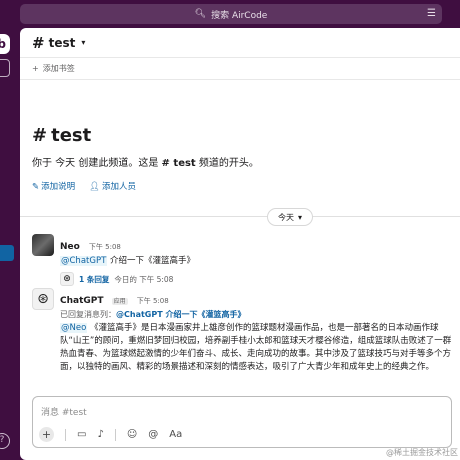  I want to click on selected-channel-indicator, so click(7, 253).